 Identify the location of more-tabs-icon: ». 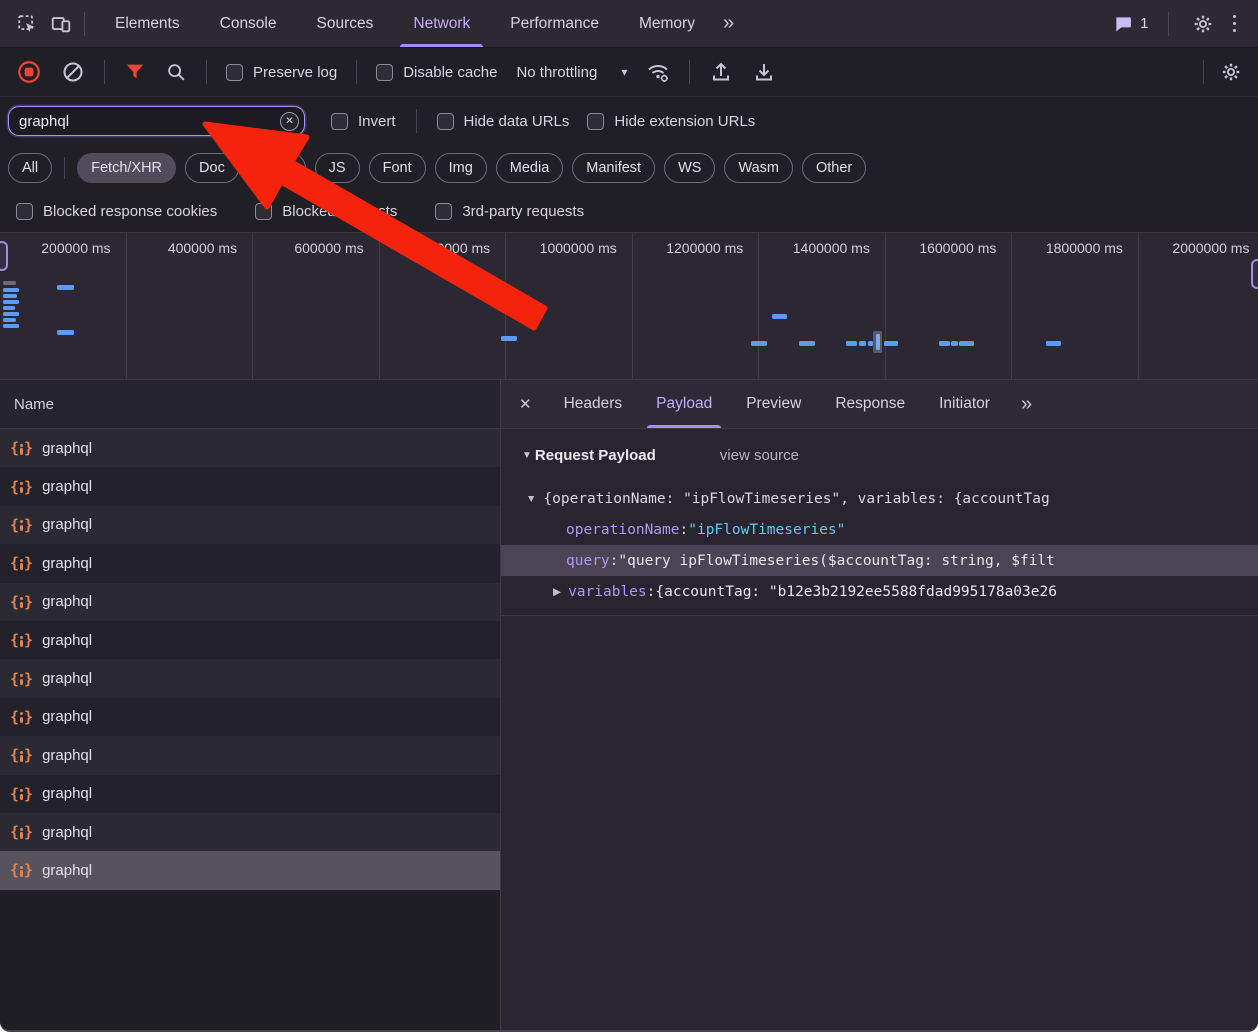
(728, 23).